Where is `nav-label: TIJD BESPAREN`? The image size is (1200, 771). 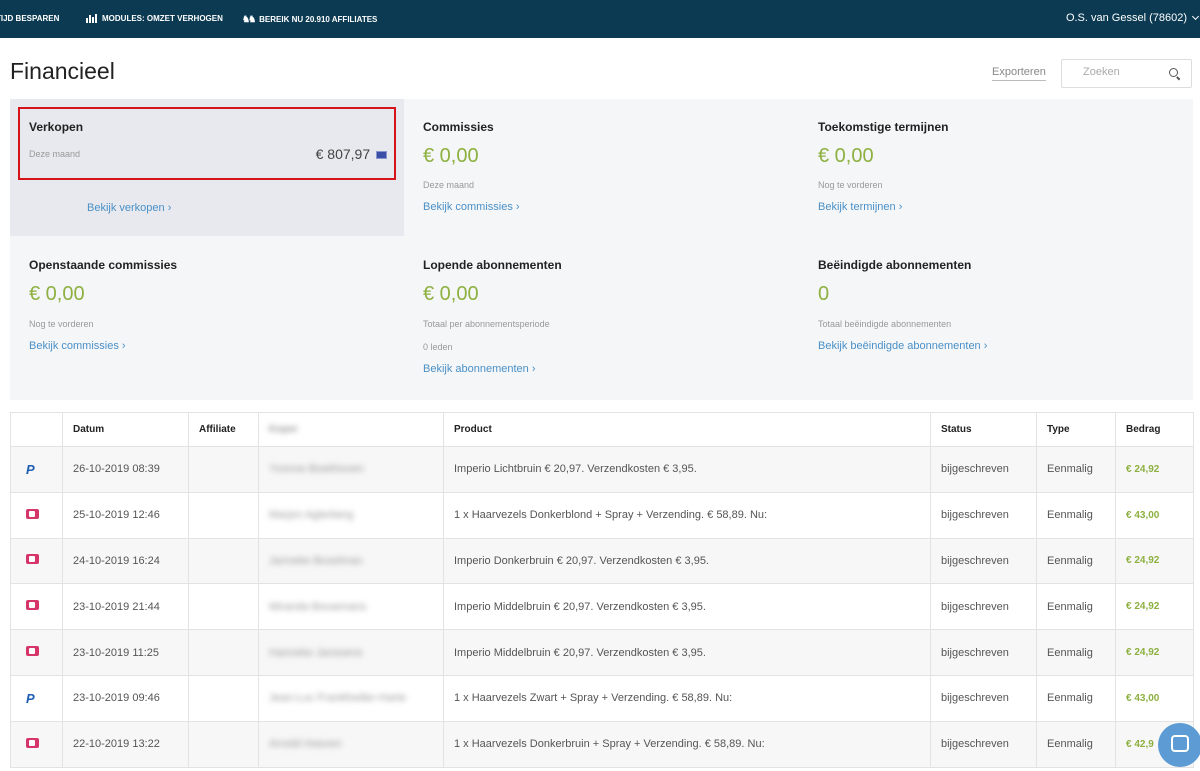 nav-label: TIJD BESPAREN is located at coordinates (30, 18).